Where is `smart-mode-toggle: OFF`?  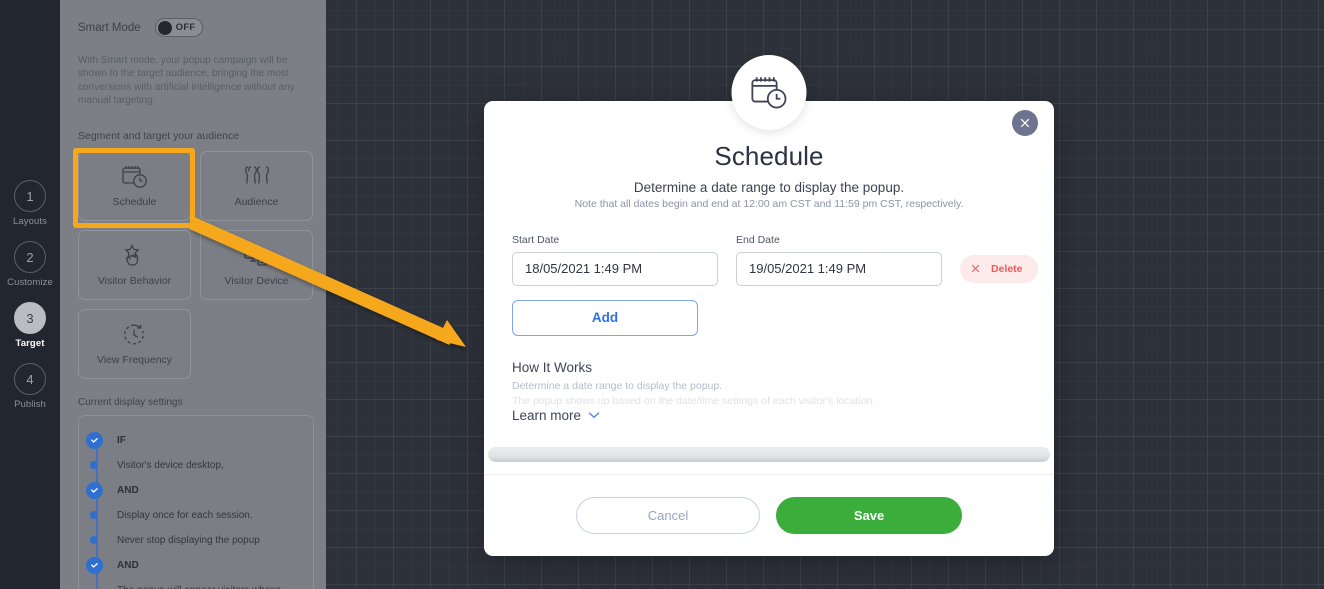
smart-mode-toggle: OFF is located at coordinates (178, 27).